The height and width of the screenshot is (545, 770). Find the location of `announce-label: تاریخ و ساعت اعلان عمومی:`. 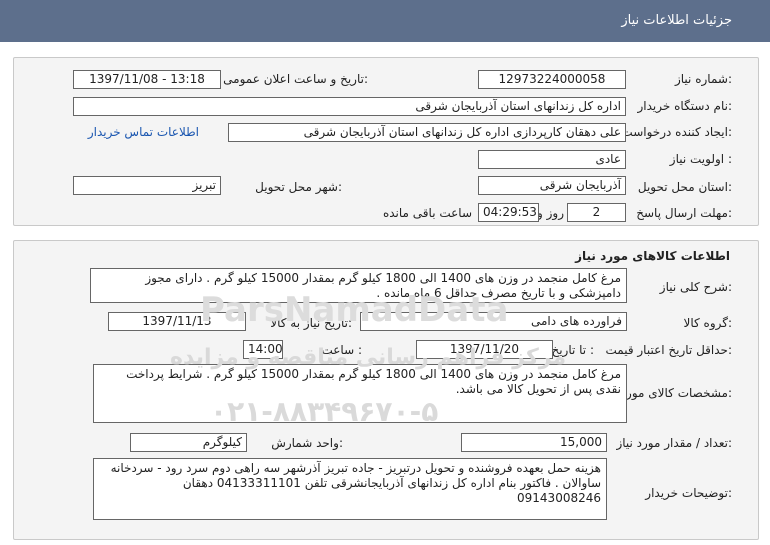

announce-label: تاریخ و ساعت اعلان عمومی: is located at coordinates (295, 79).